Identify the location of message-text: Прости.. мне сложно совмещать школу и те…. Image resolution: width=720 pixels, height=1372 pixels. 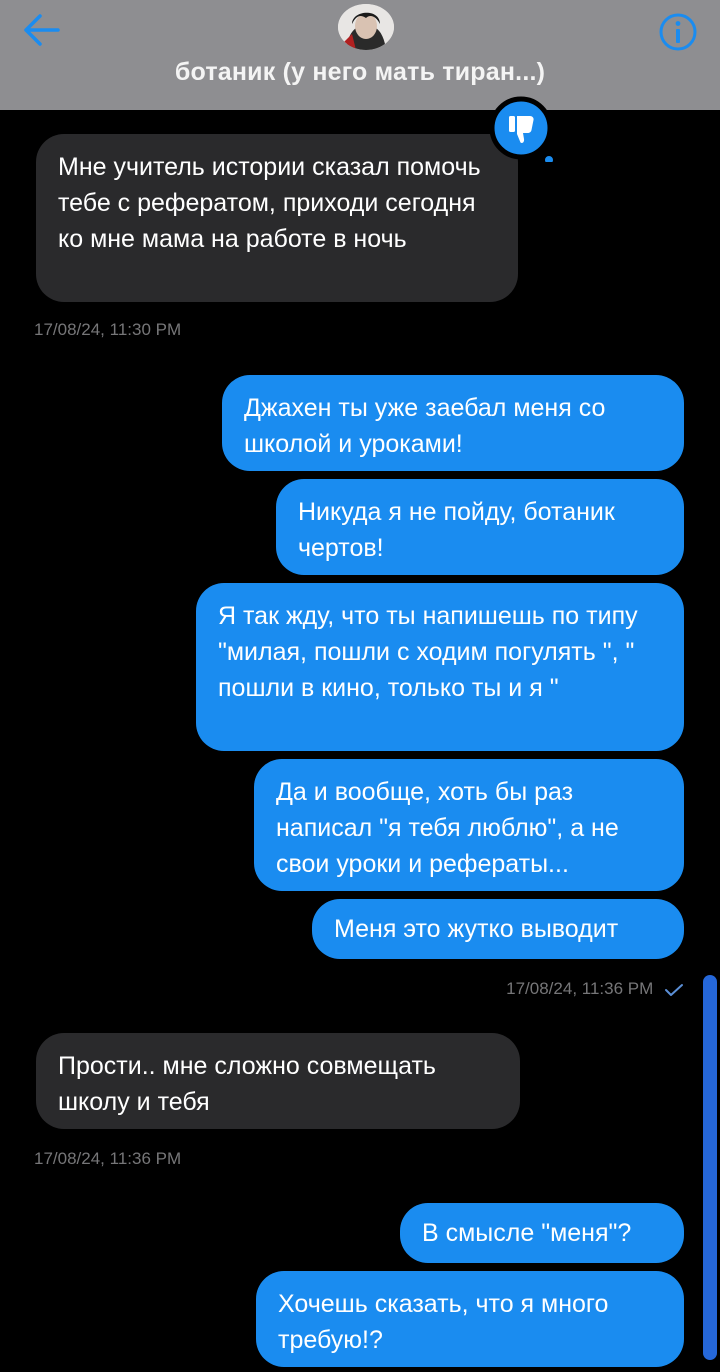
(247, 1084).